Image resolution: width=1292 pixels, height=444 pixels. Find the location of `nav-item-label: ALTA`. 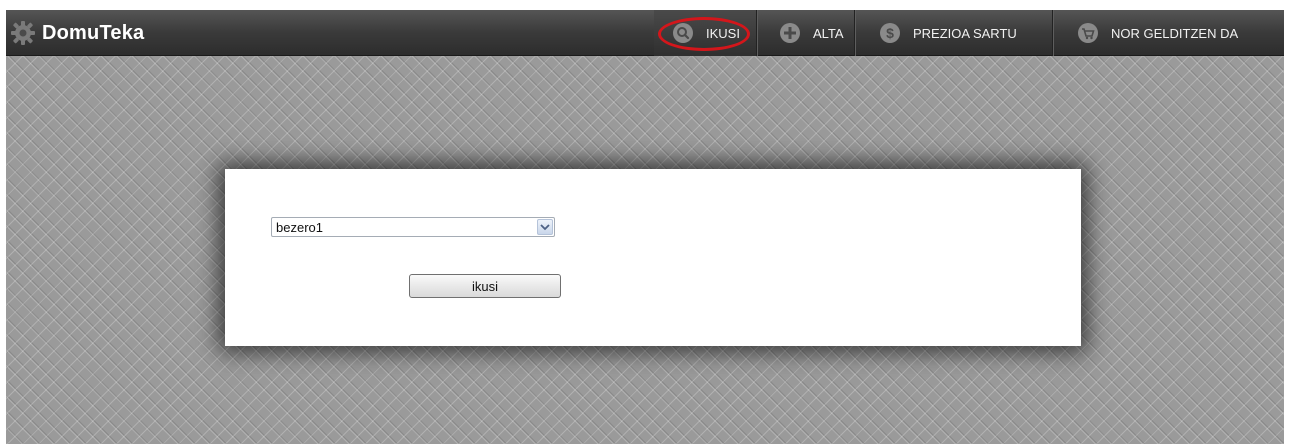

nav-item-label: ALTA is located at coordinates (828, 33).